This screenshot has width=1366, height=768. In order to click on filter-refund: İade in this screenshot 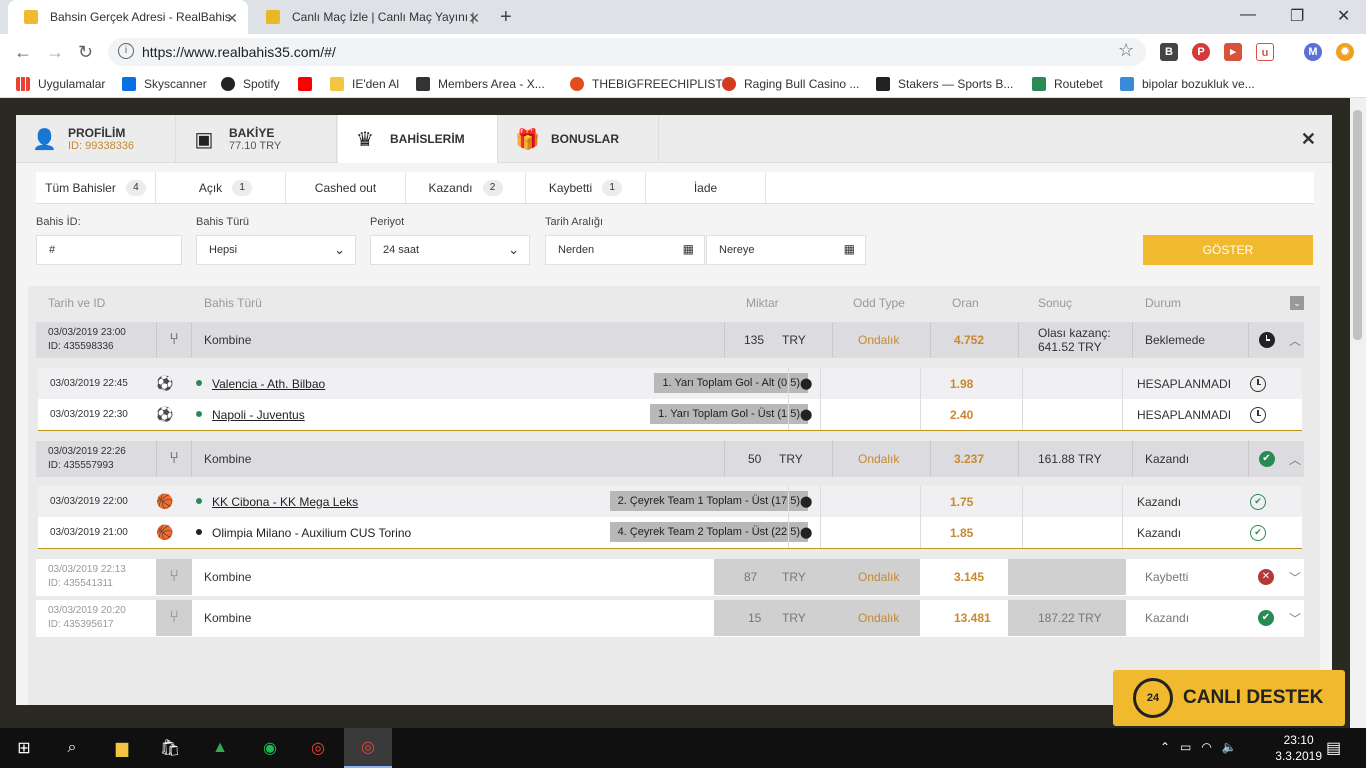, I will do `click(706, 188)`.